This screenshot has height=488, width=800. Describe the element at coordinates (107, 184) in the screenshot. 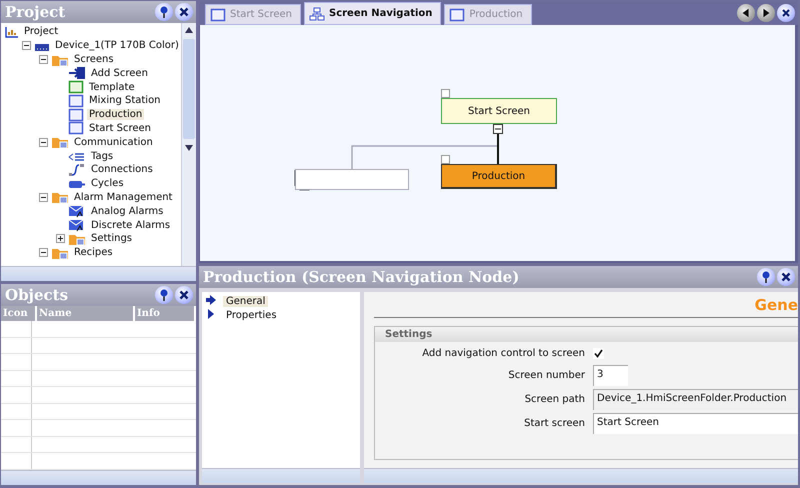

I see `tree-item: Cycles` at that location.